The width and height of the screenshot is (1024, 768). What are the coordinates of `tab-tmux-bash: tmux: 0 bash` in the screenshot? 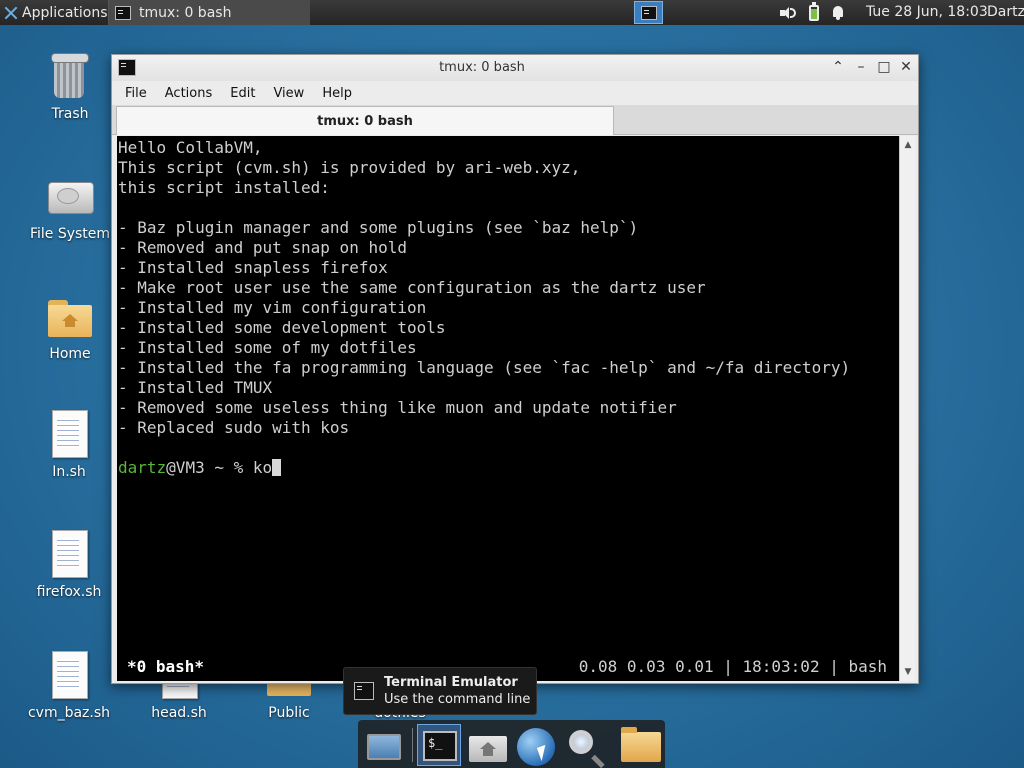 It's located at (365, 120).